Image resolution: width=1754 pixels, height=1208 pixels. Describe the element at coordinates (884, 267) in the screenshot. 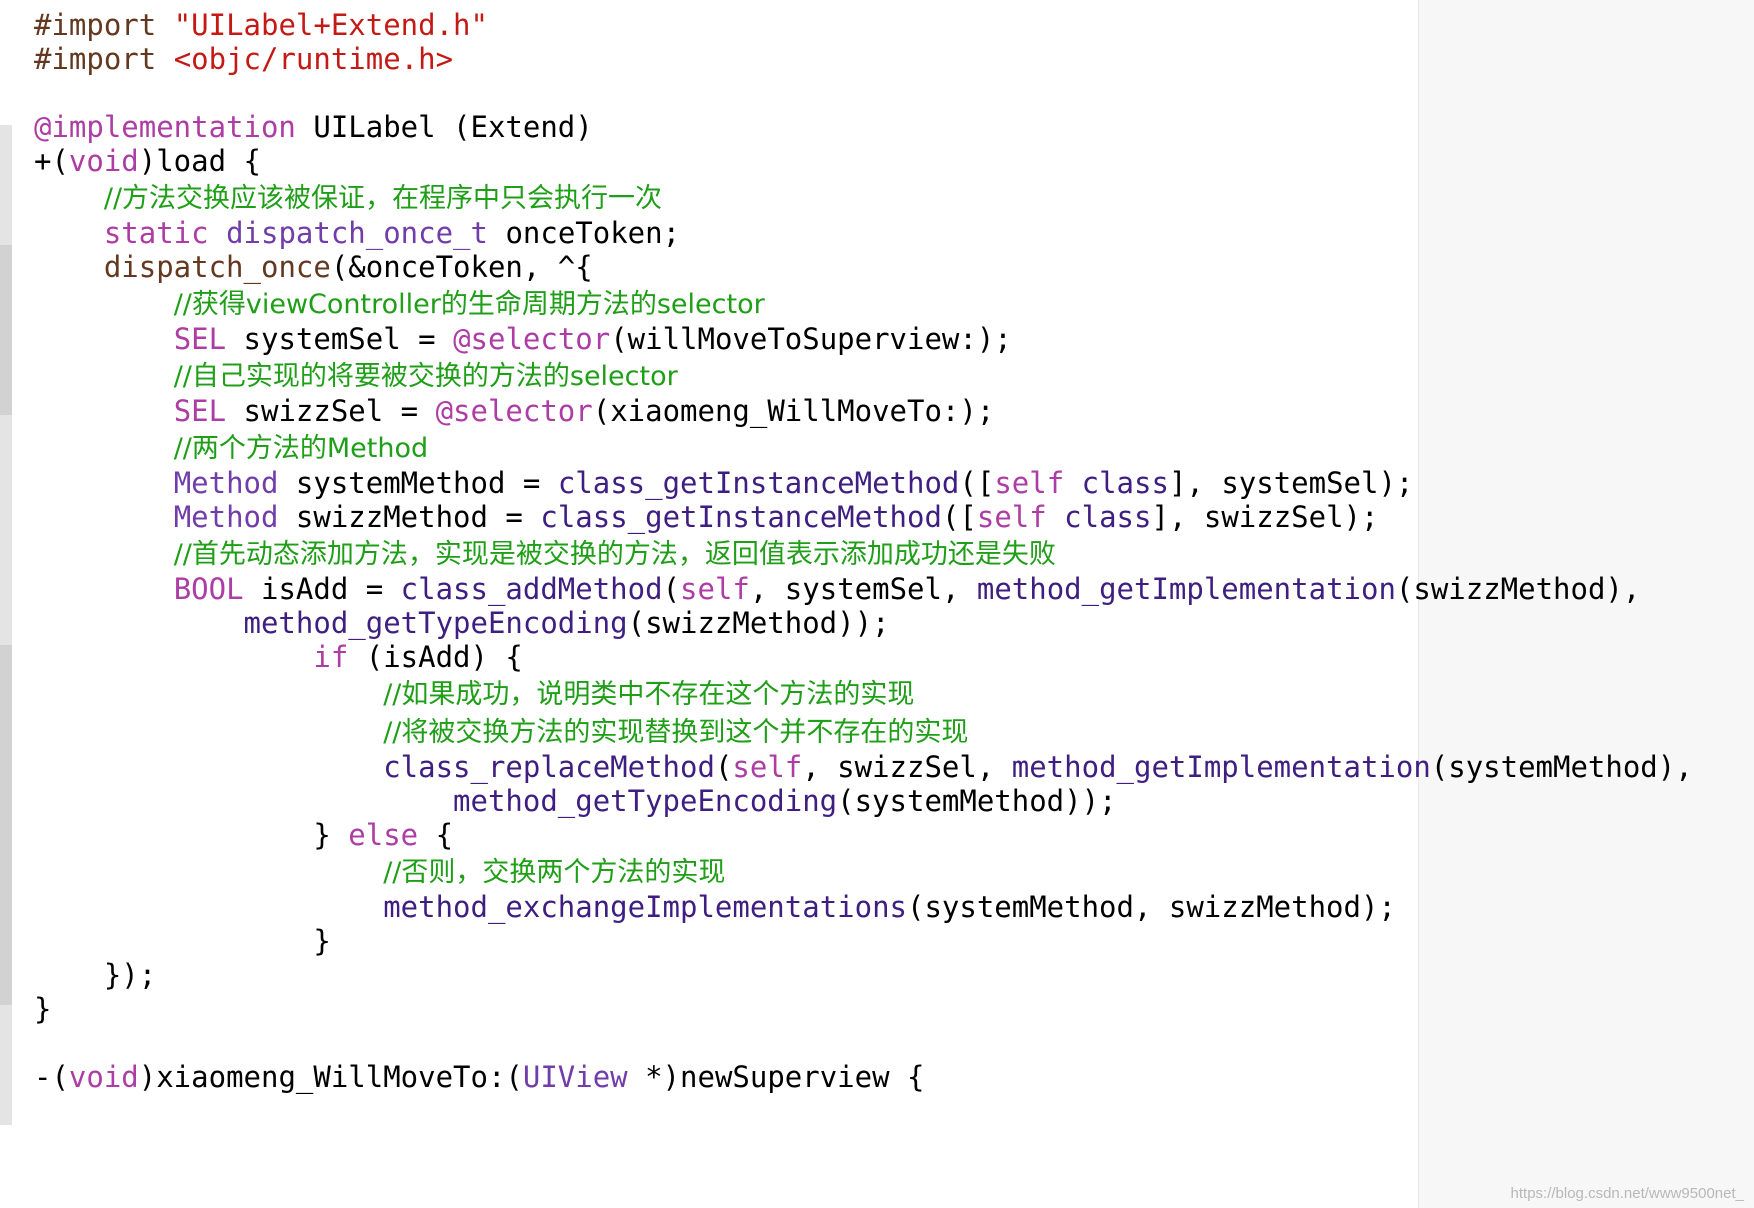

I see `code-line: dispatch_once(&onceToken, ^{` at that location.